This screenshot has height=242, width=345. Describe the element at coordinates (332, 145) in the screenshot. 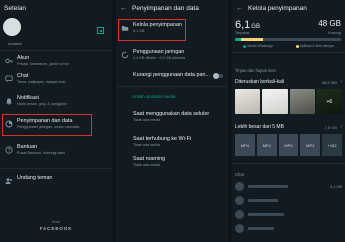

I see `video-thumbnail: +162` at that location.